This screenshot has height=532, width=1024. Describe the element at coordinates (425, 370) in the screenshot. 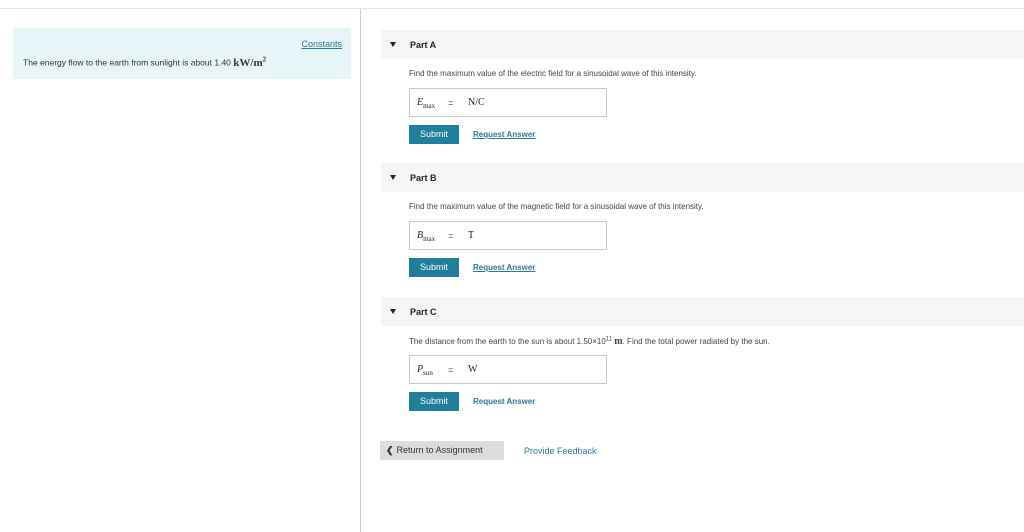

I see `answer-variable: Psun` at that location.